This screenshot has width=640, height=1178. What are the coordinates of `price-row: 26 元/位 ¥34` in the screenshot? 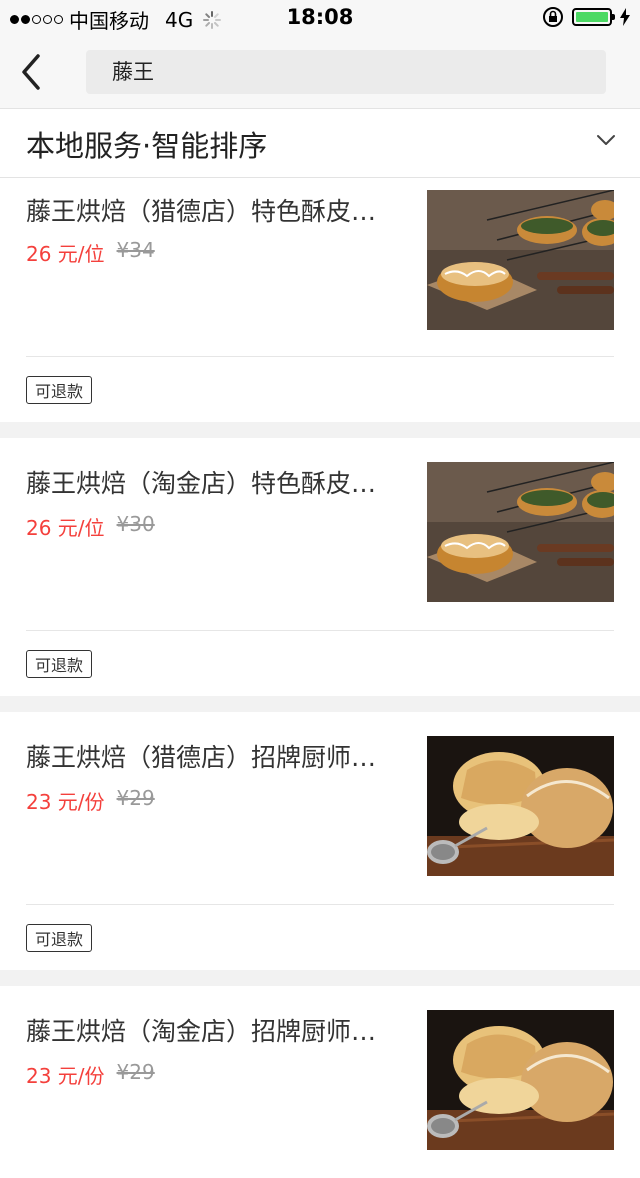 It's located at (90, 252).